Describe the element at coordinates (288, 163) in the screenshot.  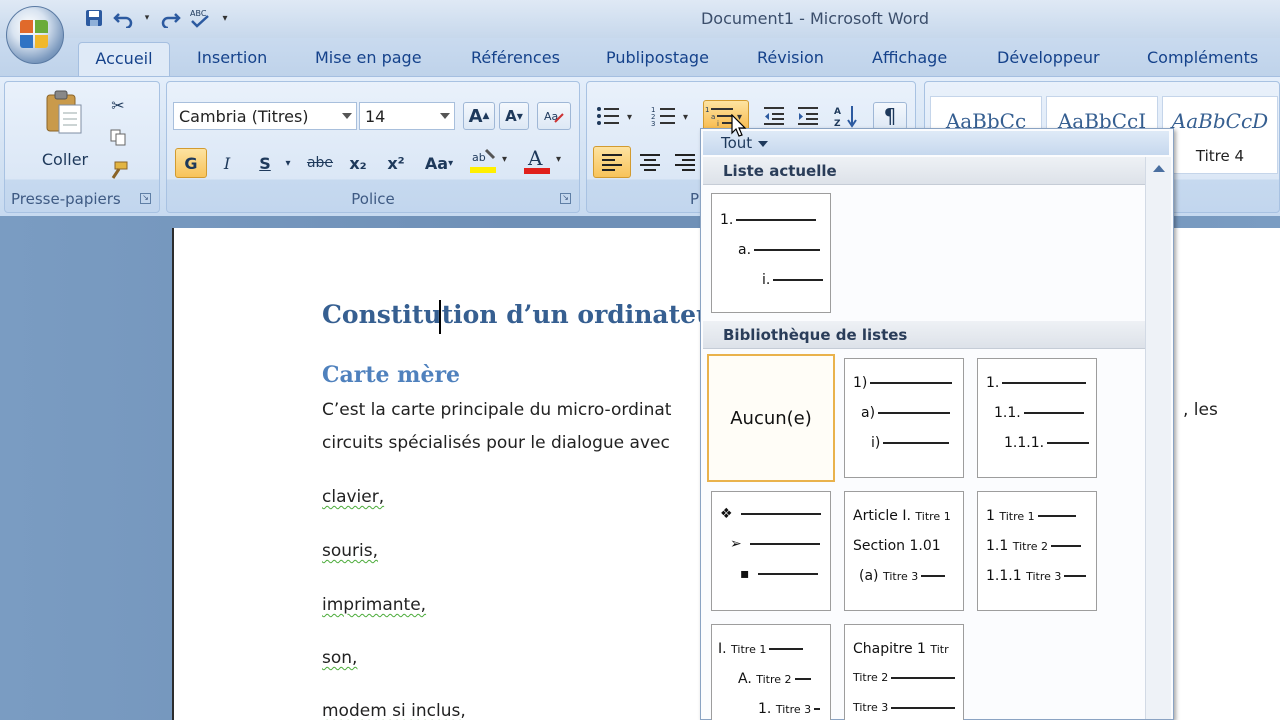
I see `underline-dropdown-icon: ▾` at that location.